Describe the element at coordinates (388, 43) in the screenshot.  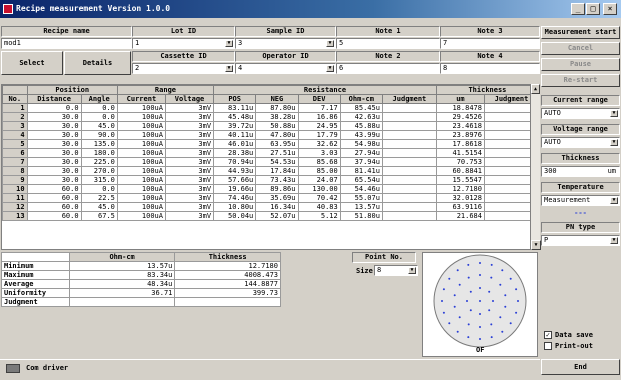
I see `note1-field: 5` at that location.